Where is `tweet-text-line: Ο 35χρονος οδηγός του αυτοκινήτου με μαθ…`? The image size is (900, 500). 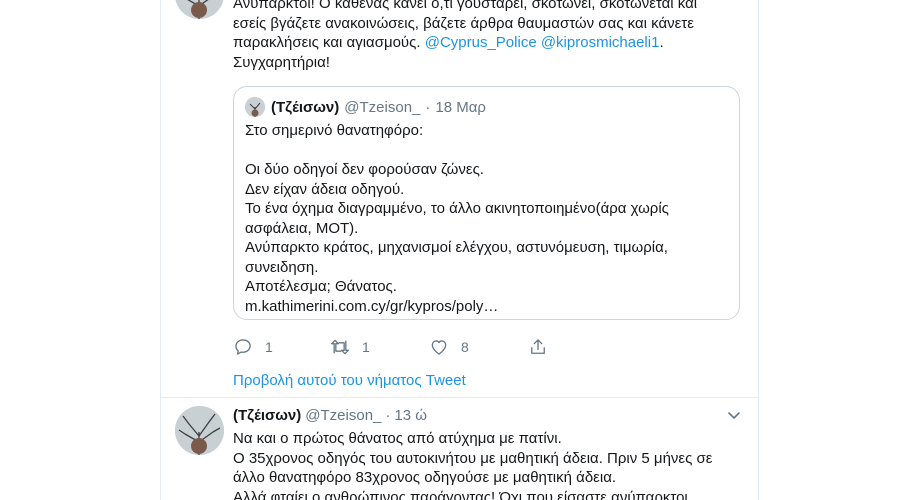 tweet-text-line: Ο 35χρονος οδηγός του αυτοκινήτου με μαθ… is located at coordinates (473, 458).